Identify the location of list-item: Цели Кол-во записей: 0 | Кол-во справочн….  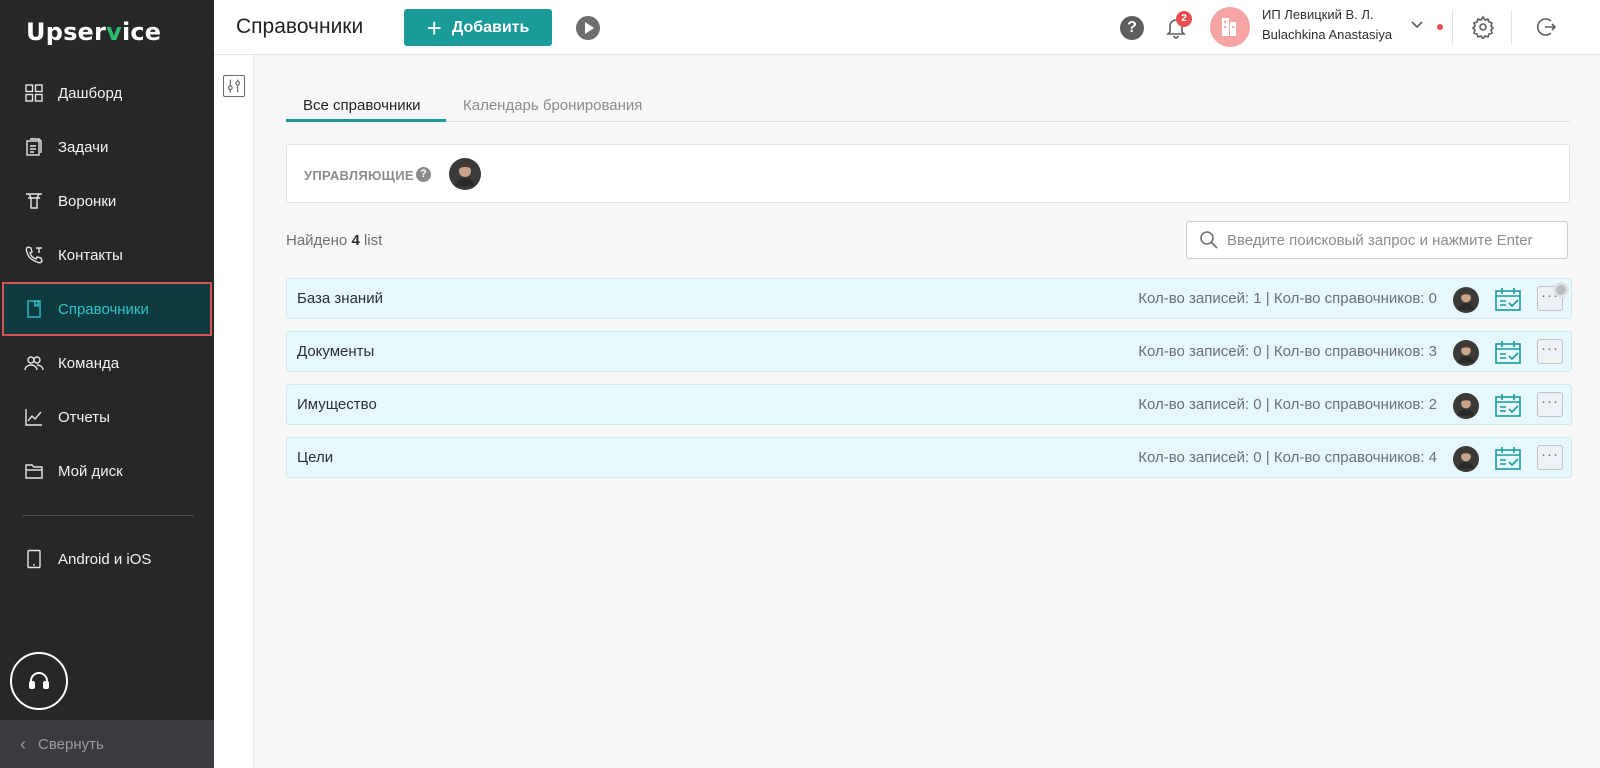
(929, 457).